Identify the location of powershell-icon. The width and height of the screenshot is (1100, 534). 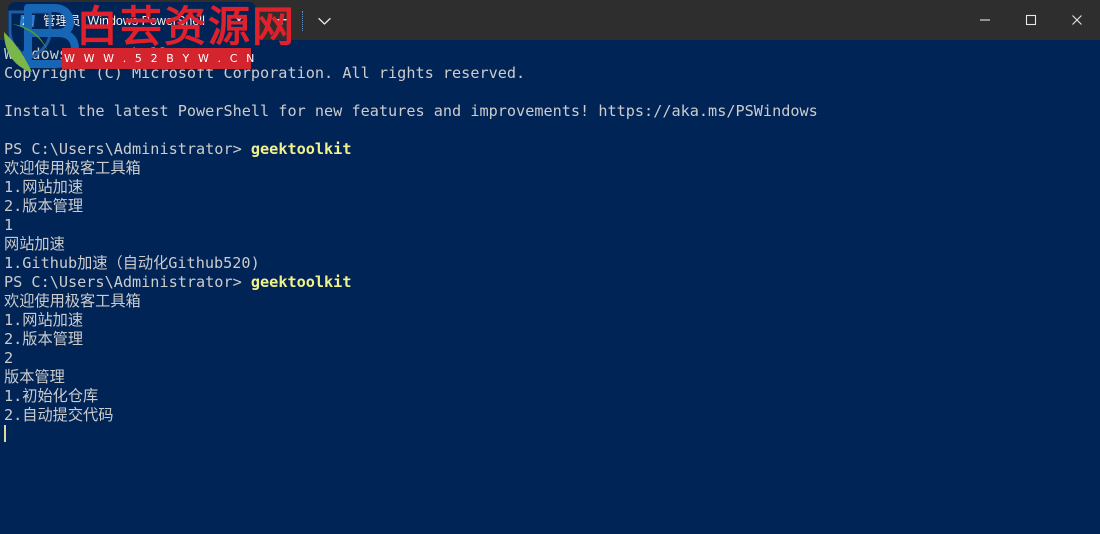
(28, 21).